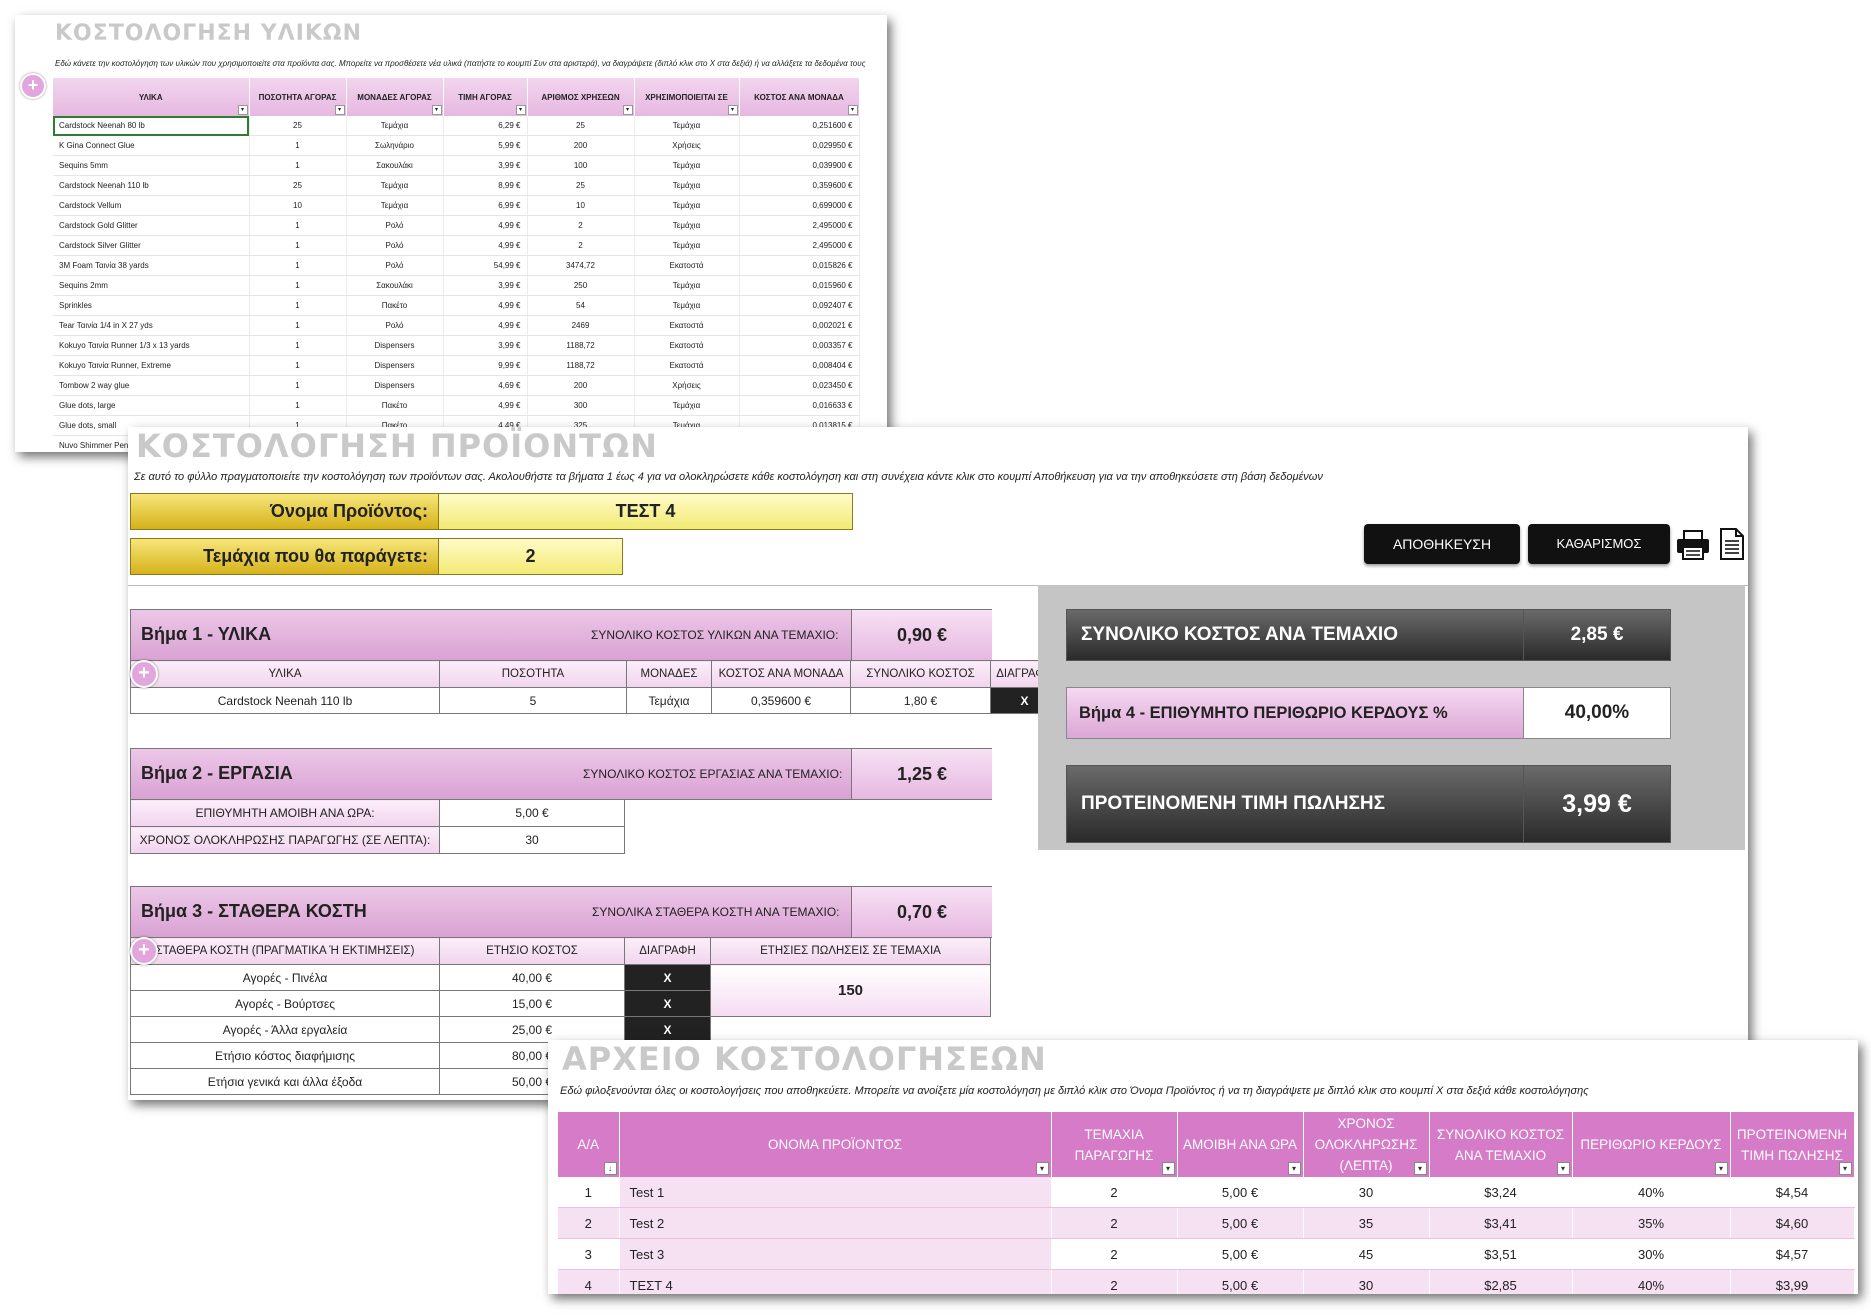 This screenshot has height=1315, width=1871. Describe the element at coordinates (151, 265) in the screenshot. I see `table-cell: 3M Foam Ταινία 38 yards` at that location.